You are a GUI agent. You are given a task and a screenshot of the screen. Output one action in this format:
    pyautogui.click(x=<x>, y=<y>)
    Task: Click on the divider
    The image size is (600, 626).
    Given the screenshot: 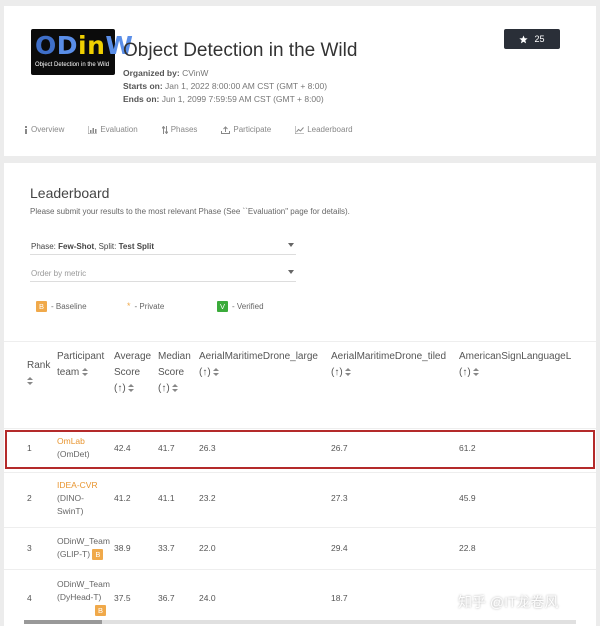 What is the action you would take?
    pyautogui.click(x=300, y=341)
    